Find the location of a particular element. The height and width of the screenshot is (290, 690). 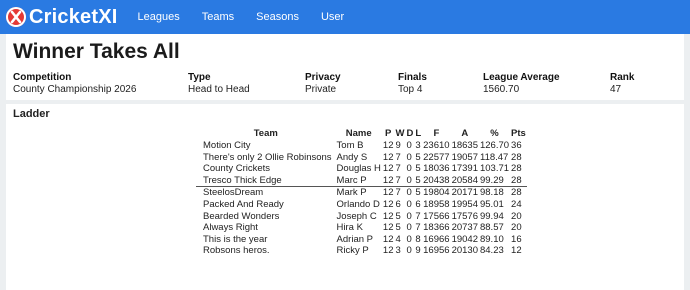

header-lost: L is located at coordinates (418, 133).